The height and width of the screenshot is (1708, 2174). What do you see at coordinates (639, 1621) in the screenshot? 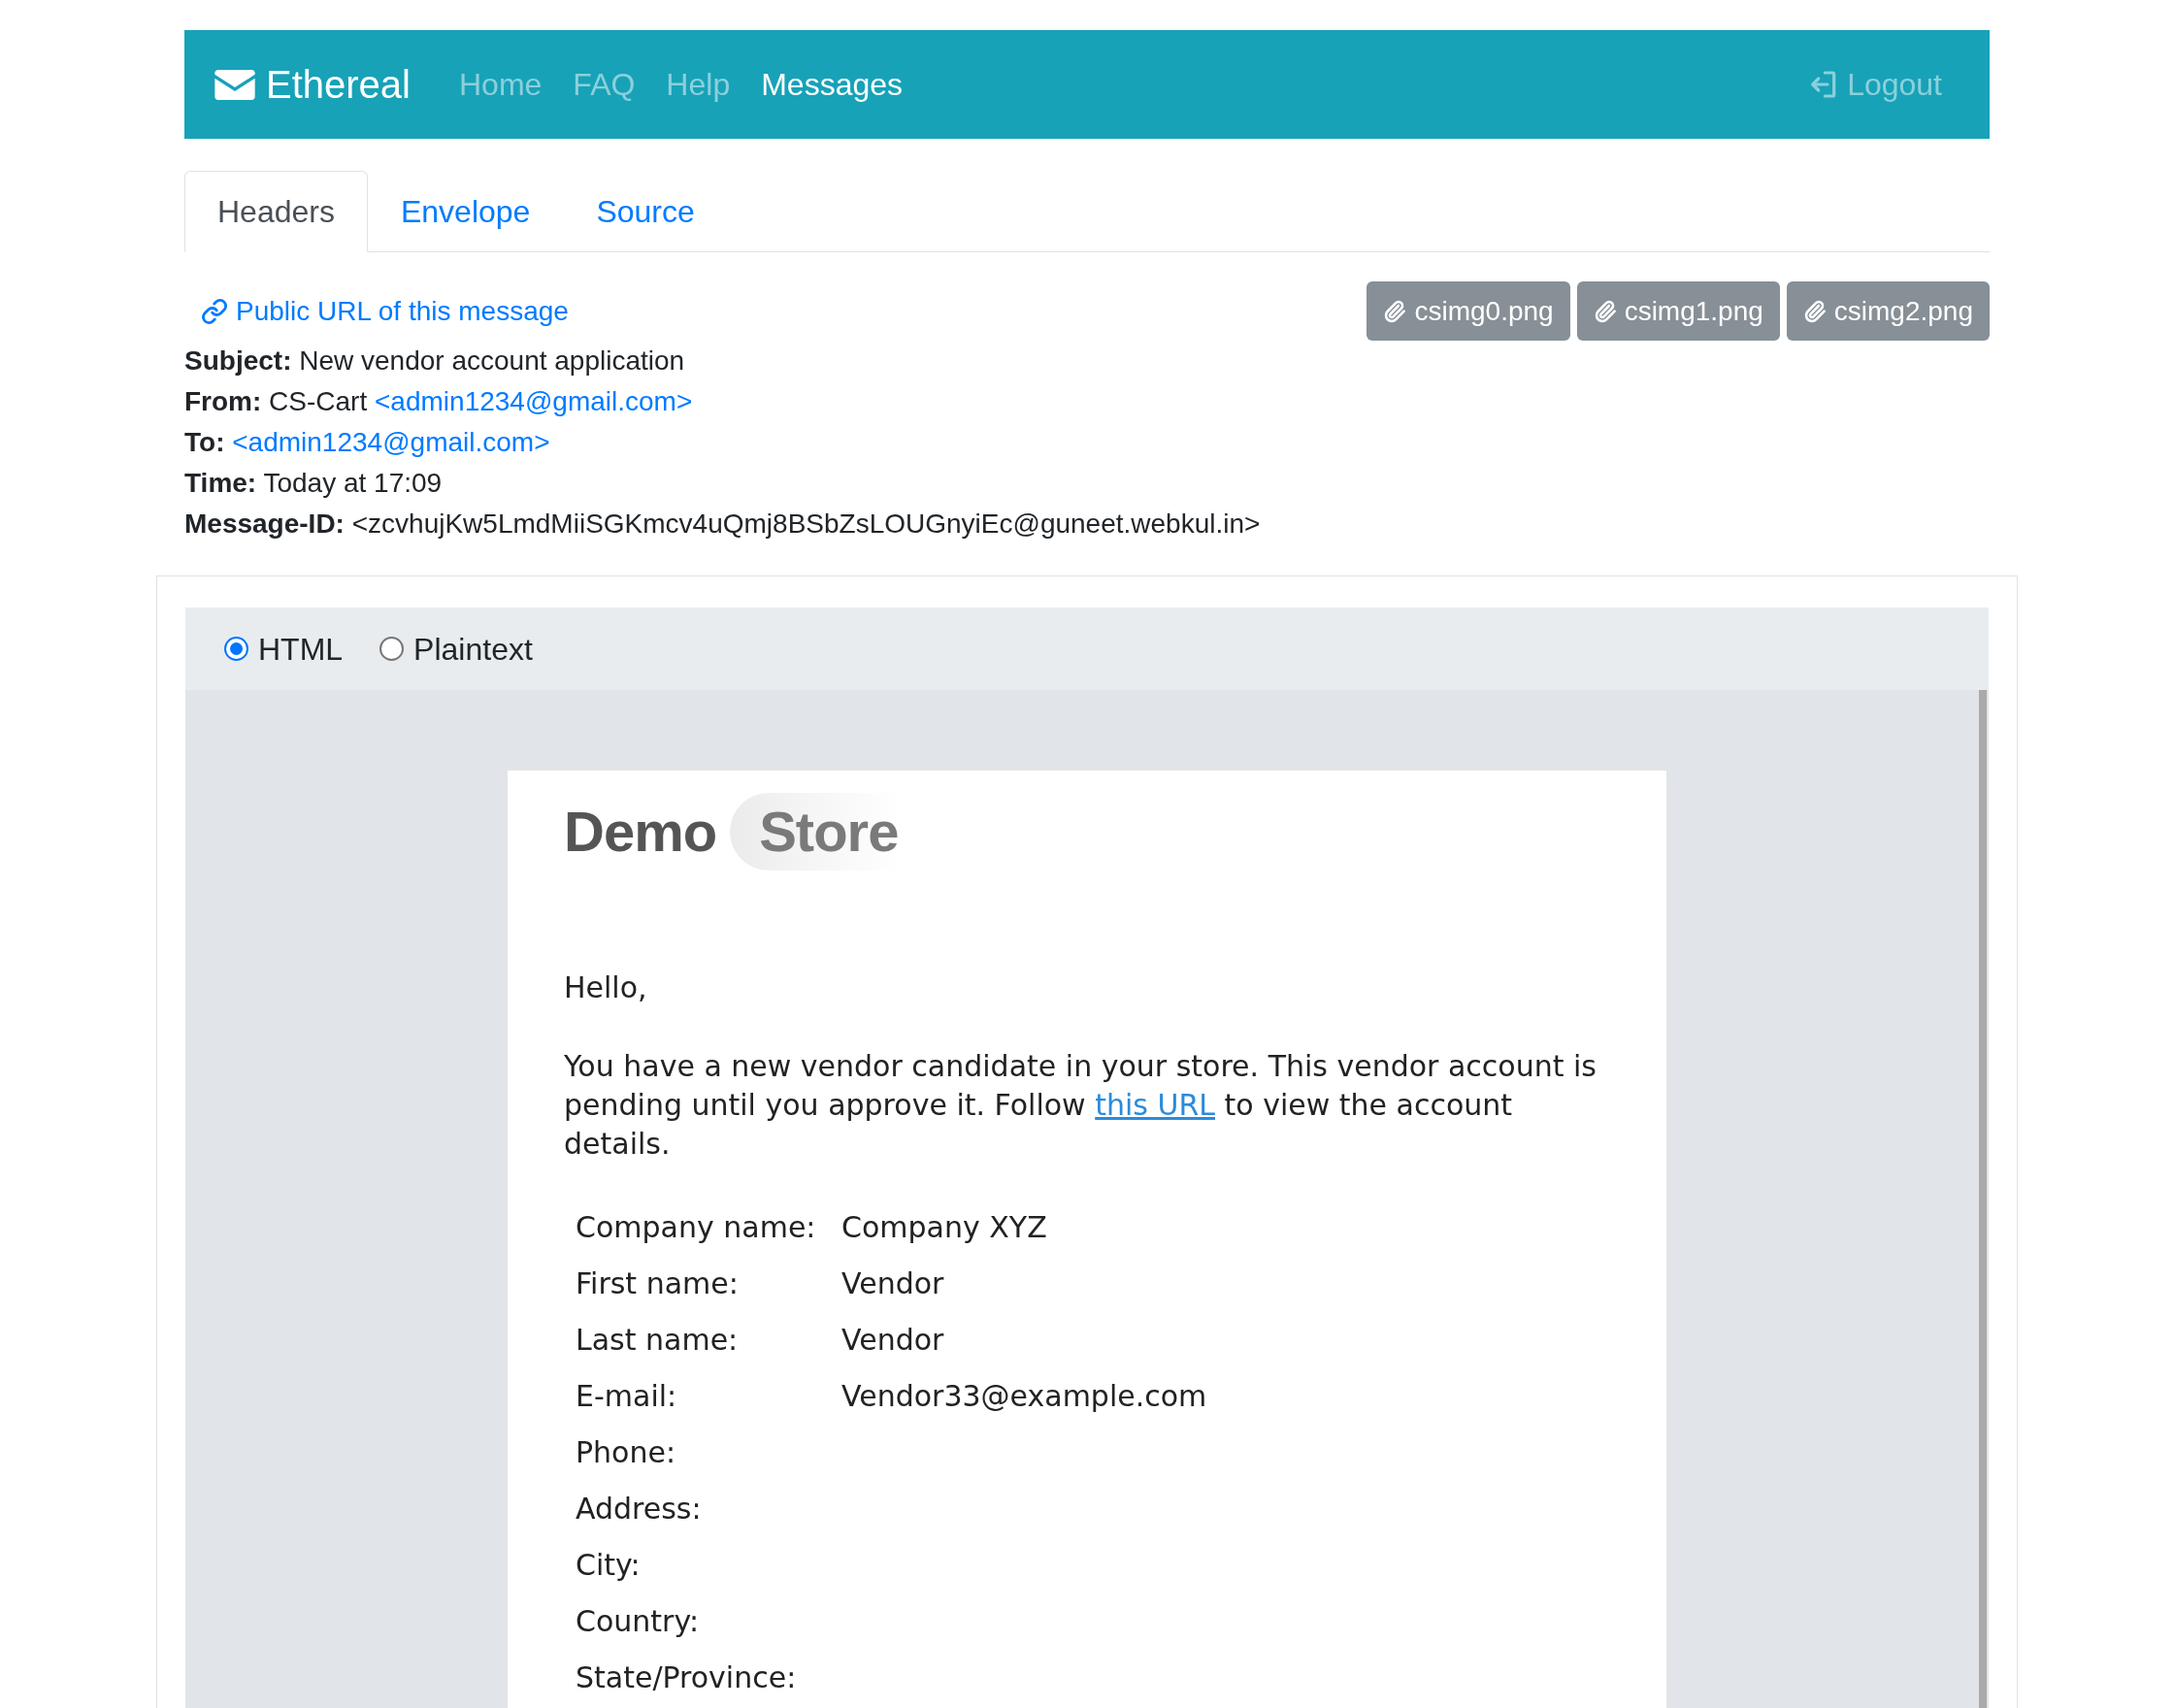
I see `field-label: Country:` at bounding box center [639, 1621].